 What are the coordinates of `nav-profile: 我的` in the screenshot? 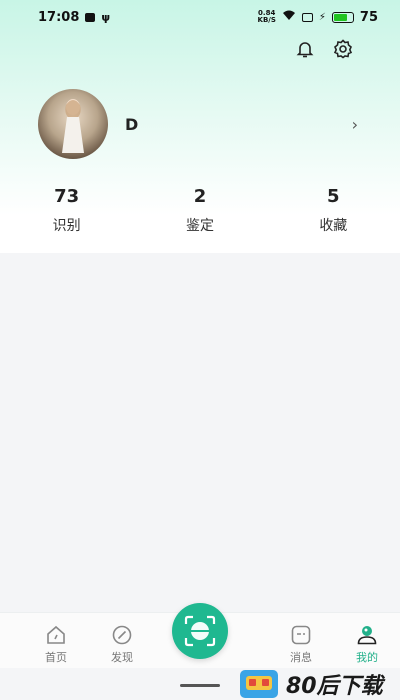 It's located at (367, 640).